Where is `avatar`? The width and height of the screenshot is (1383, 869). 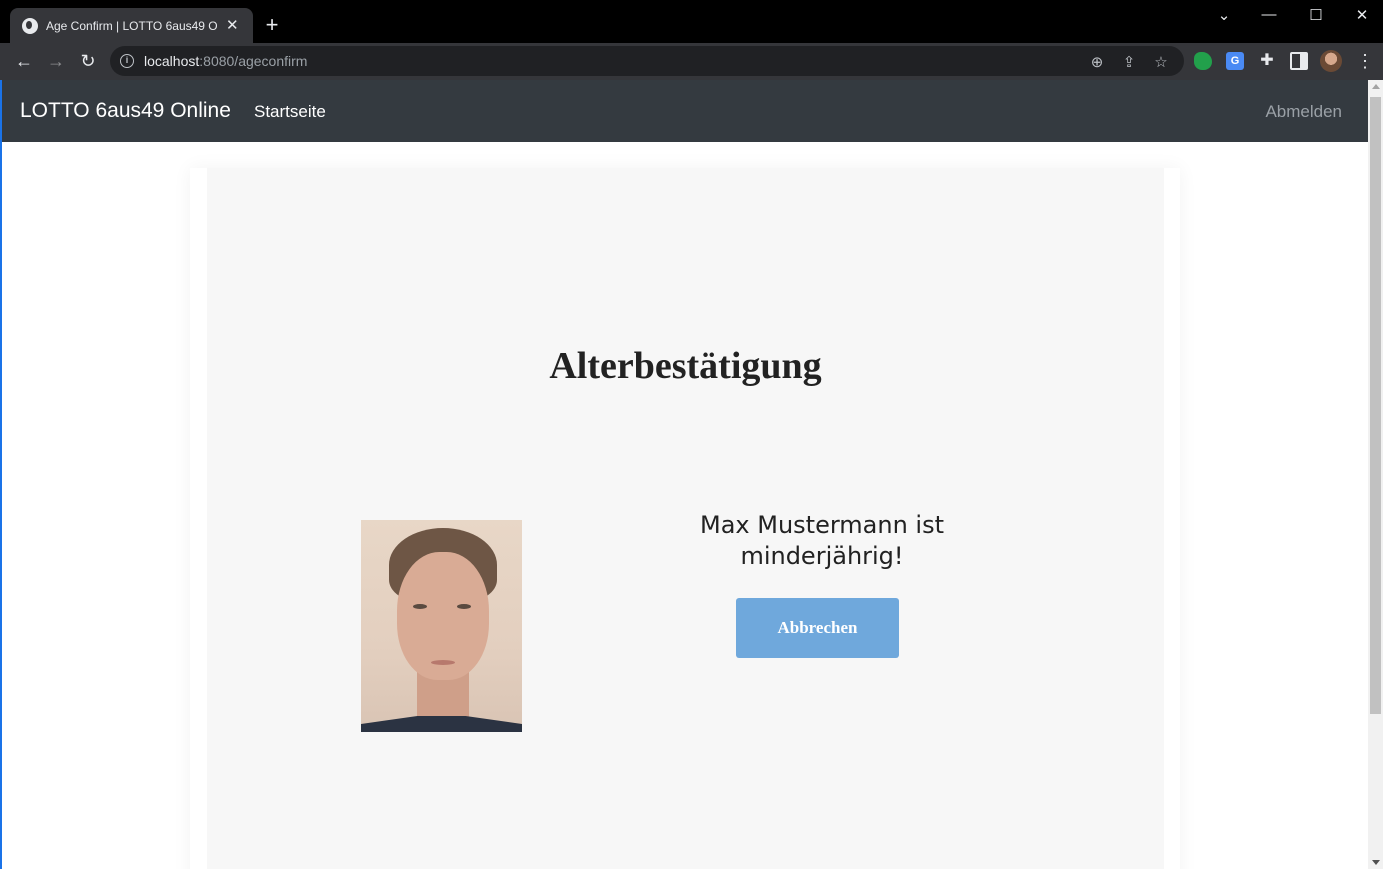 avatar is located at coordinates (1331, 61).